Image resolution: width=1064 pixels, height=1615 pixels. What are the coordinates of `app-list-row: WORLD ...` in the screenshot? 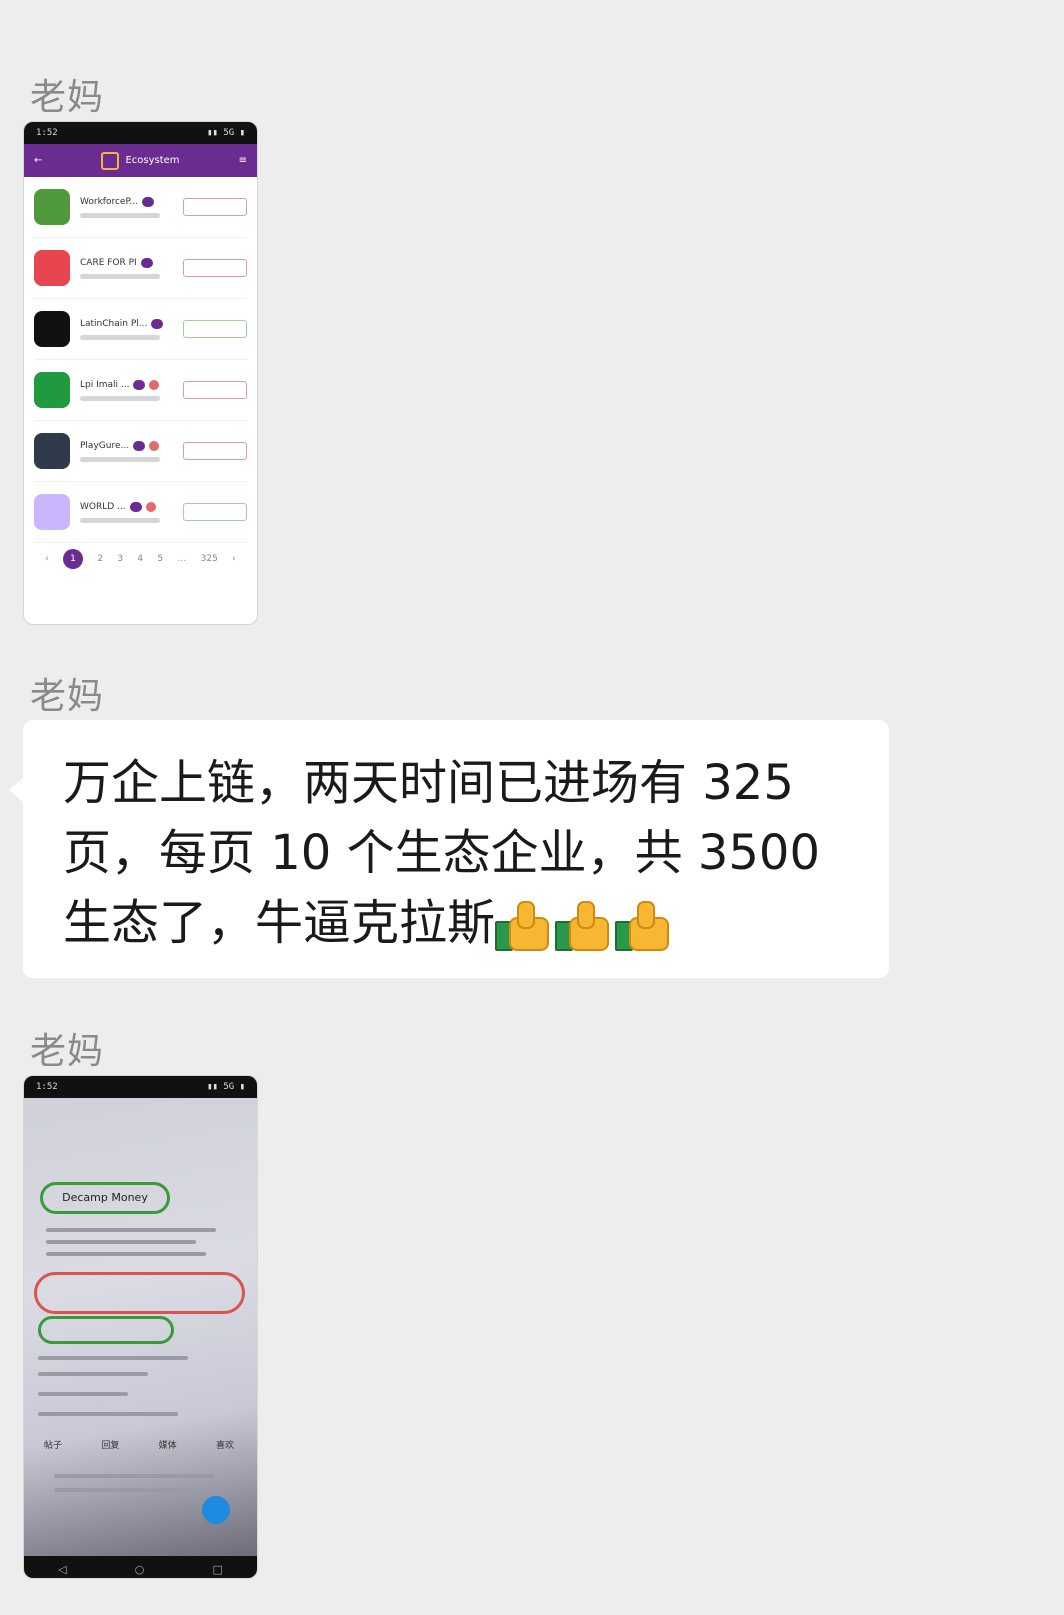 It's located at (140, 512).